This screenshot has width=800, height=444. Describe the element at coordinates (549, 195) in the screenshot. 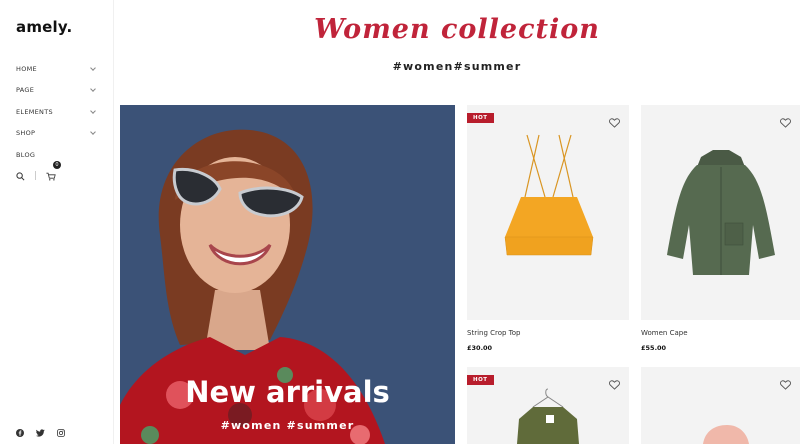

I see `crop-top-image` at that location.